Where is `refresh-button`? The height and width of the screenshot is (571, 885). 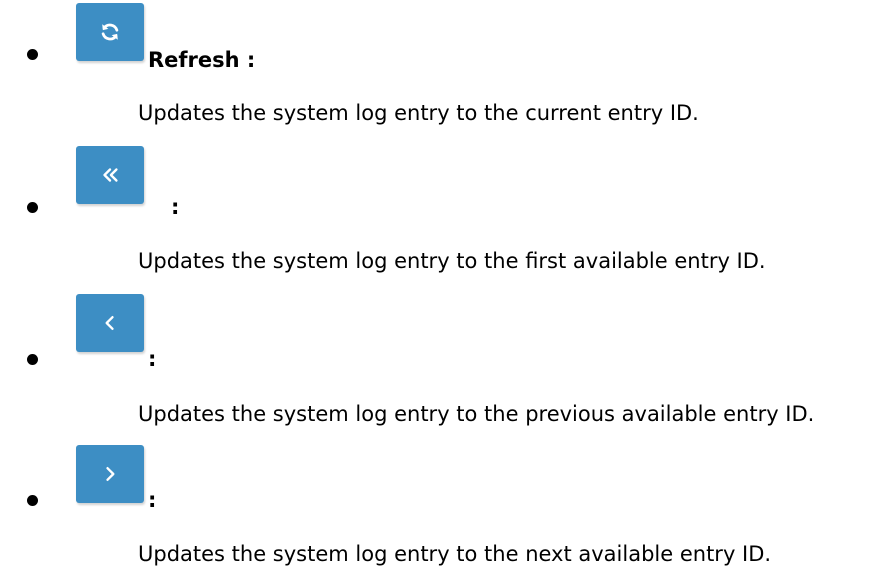
refresh-button is located at coordinates (110, 32).